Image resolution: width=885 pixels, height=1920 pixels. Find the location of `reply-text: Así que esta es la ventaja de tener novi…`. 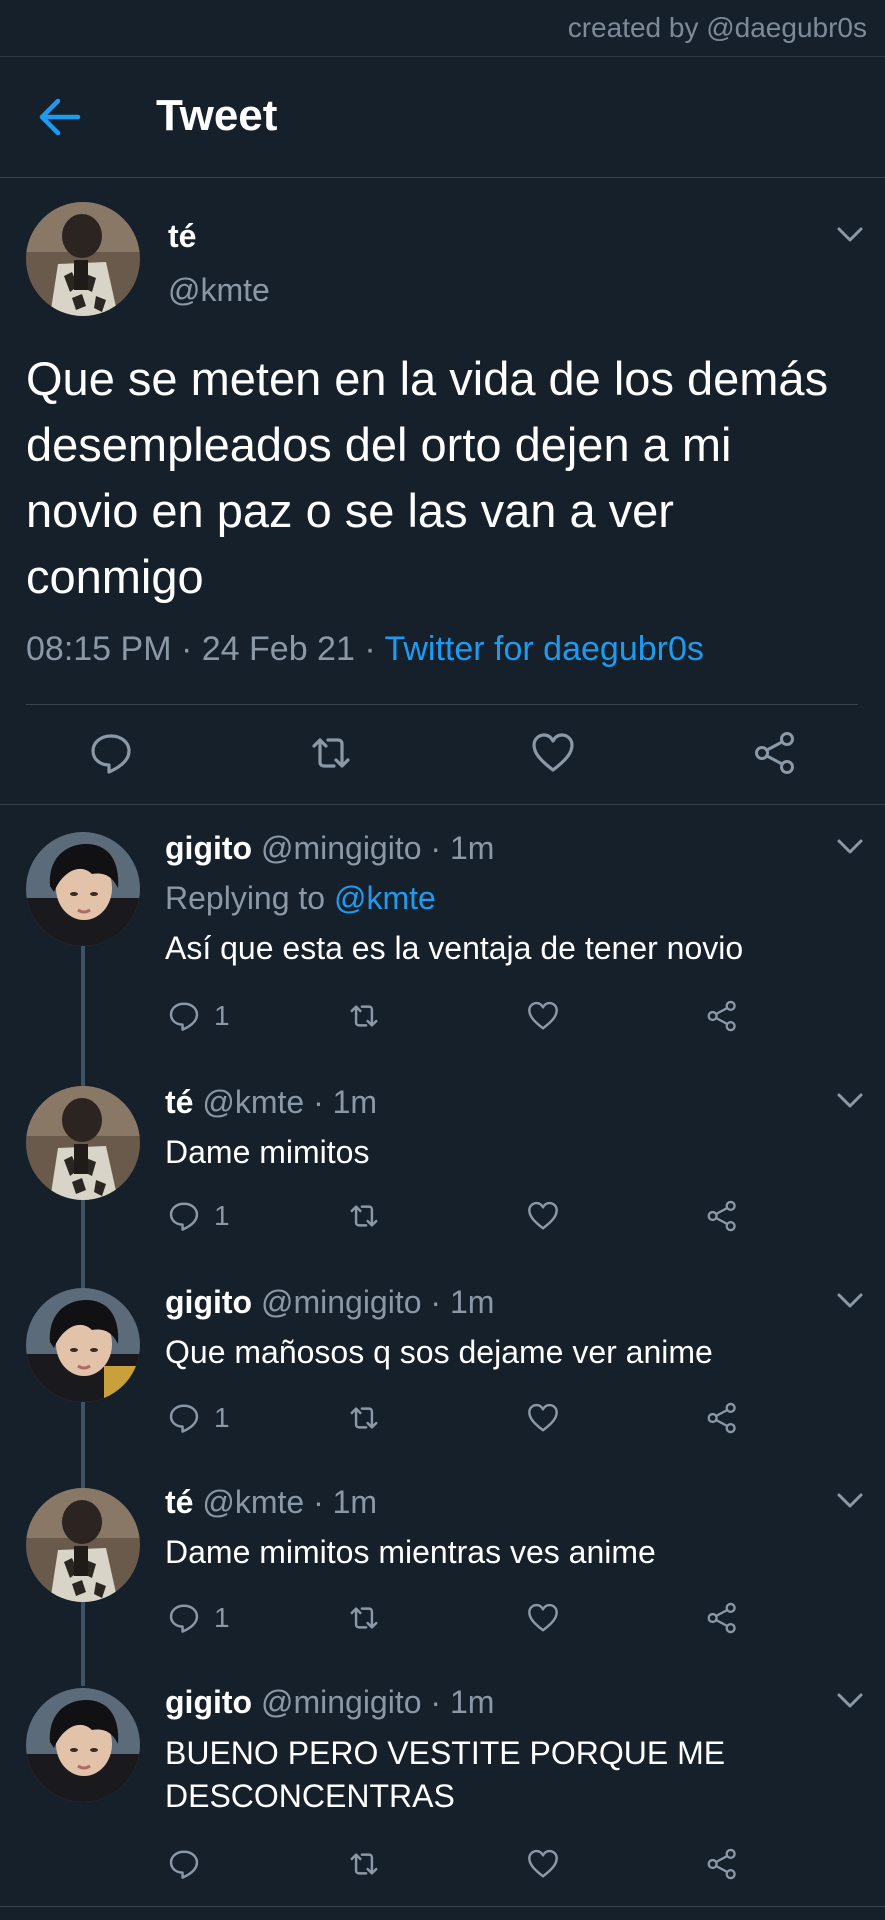

reply-text: Así que esta es la ventaja de tener novi… is located at coordinates (454, 948).